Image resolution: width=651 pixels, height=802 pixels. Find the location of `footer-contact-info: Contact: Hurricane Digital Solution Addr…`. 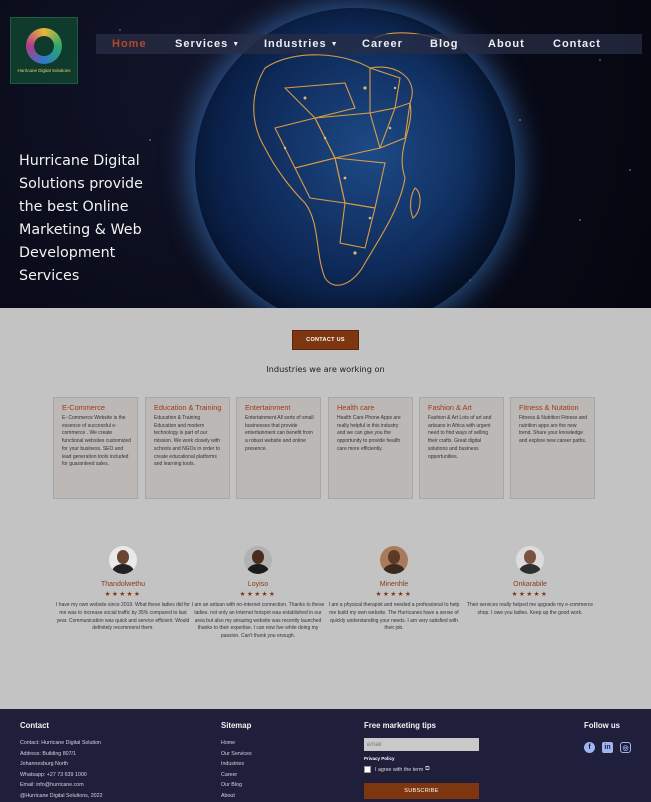

footer-contact-info: Contact: Hurricane Digital Solution Addr… is located at coordinates (61, 770).